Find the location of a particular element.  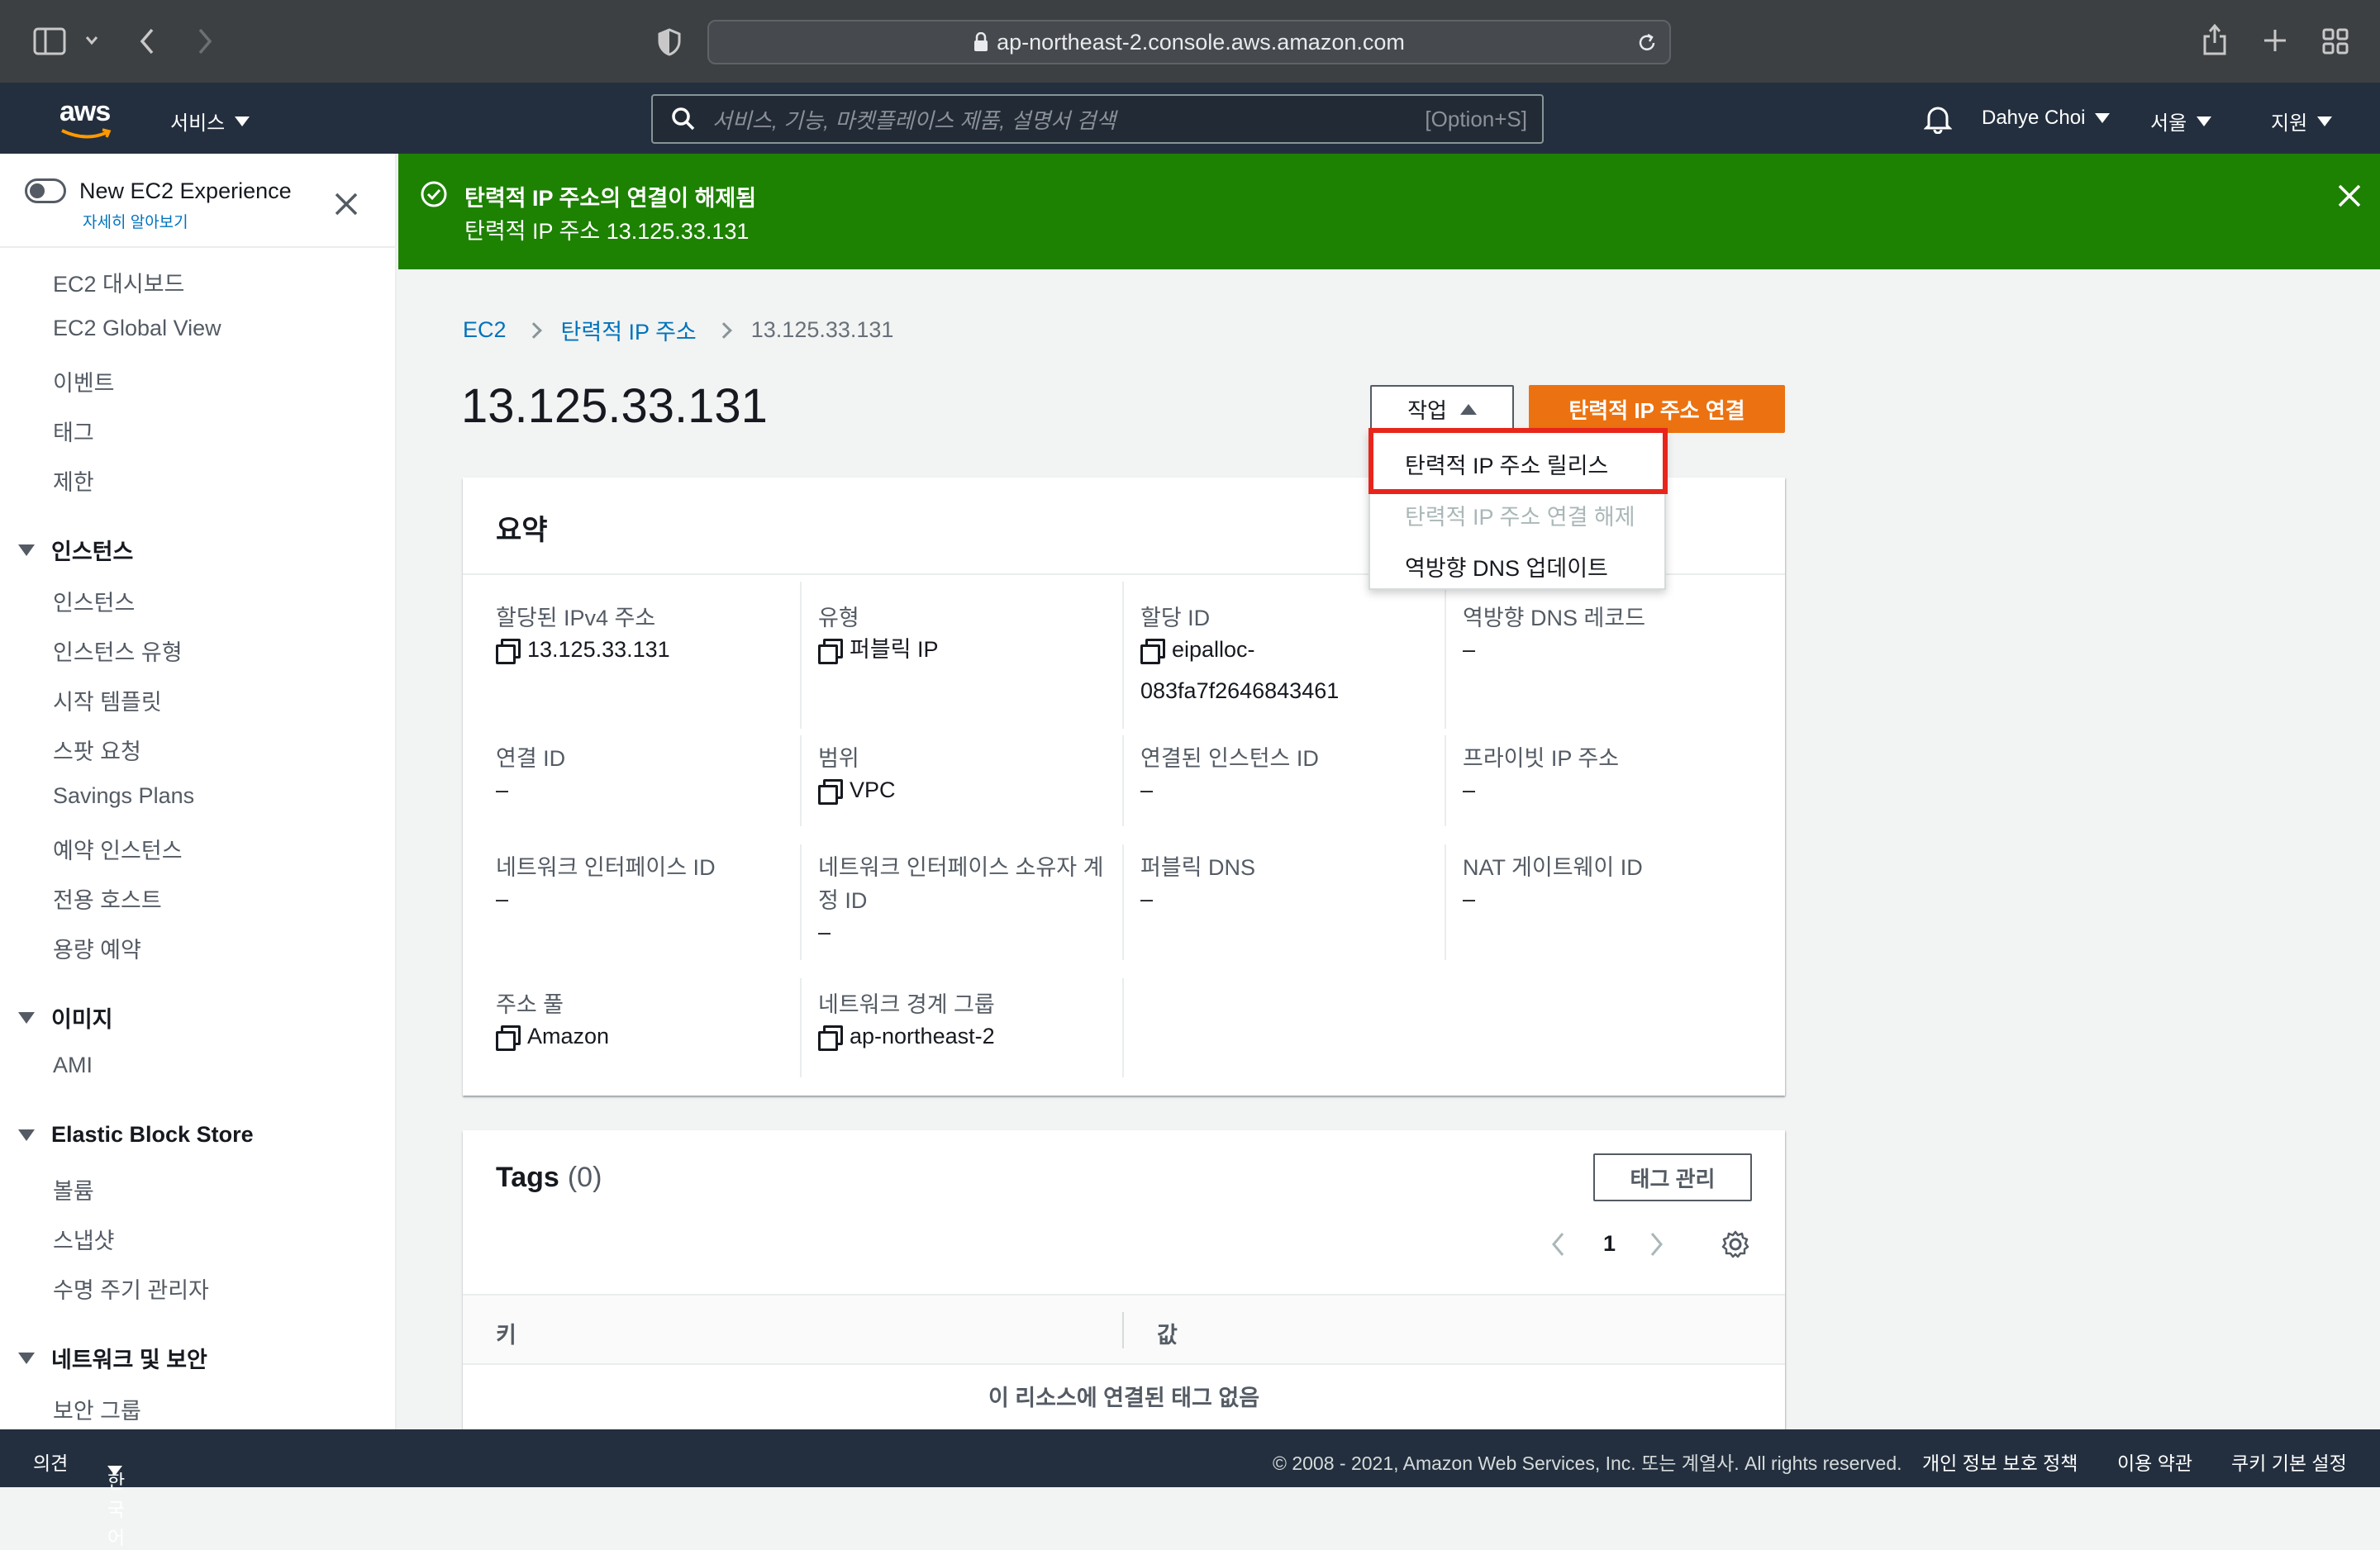

breadcrumb-ec2: EC2 is located at coordinates (485, 330).